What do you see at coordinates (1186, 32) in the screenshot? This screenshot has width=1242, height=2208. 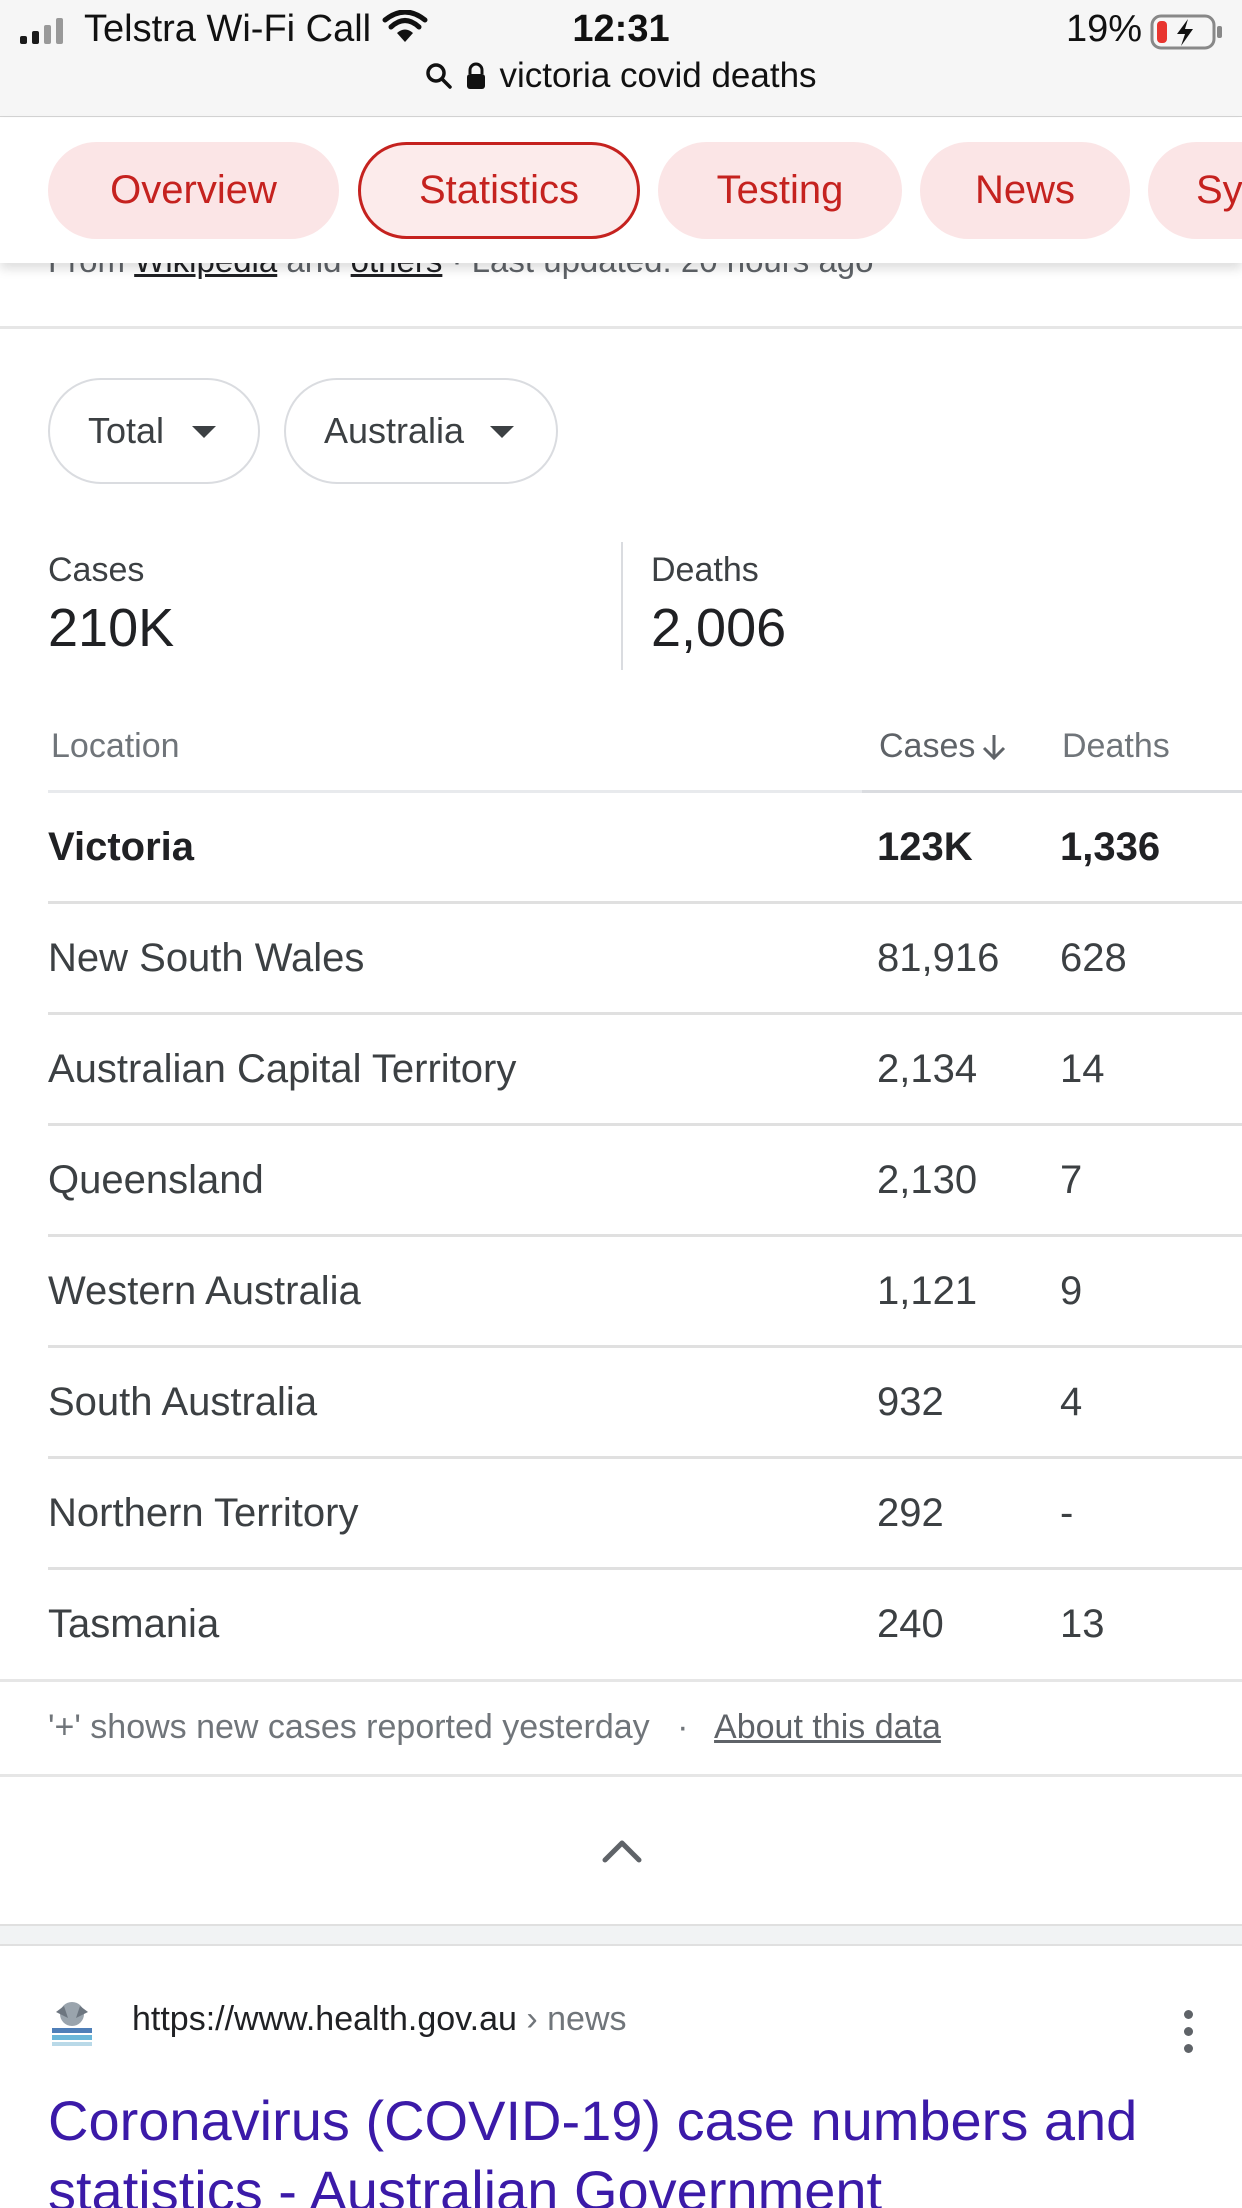 I see `battery-charging-icon` at bounding box center [1186, 32].